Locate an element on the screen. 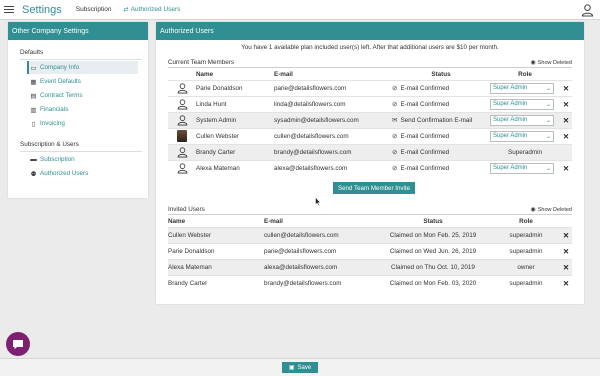  sidebar-item-authorized-users: ⚉ Authorized Users is located at coordinates (82, 173).